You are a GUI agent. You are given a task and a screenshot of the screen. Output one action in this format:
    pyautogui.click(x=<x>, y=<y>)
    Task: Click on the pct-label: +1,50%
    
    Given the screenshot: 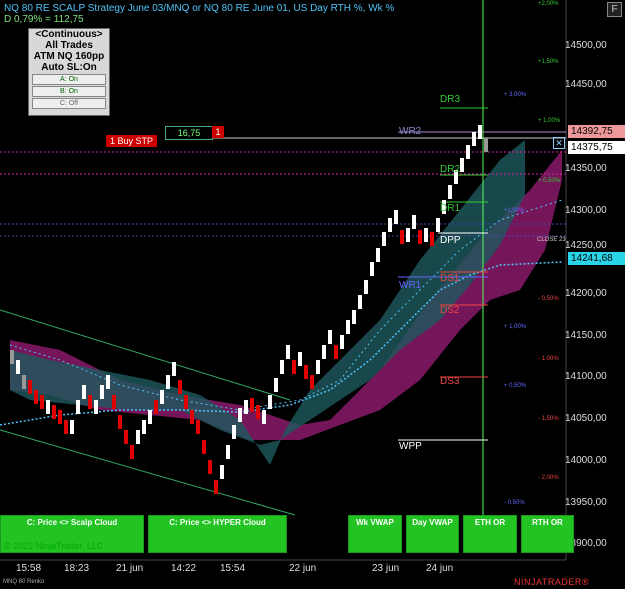 What is the action you would take?
    pyautogui.click(x=548, y=62)
    